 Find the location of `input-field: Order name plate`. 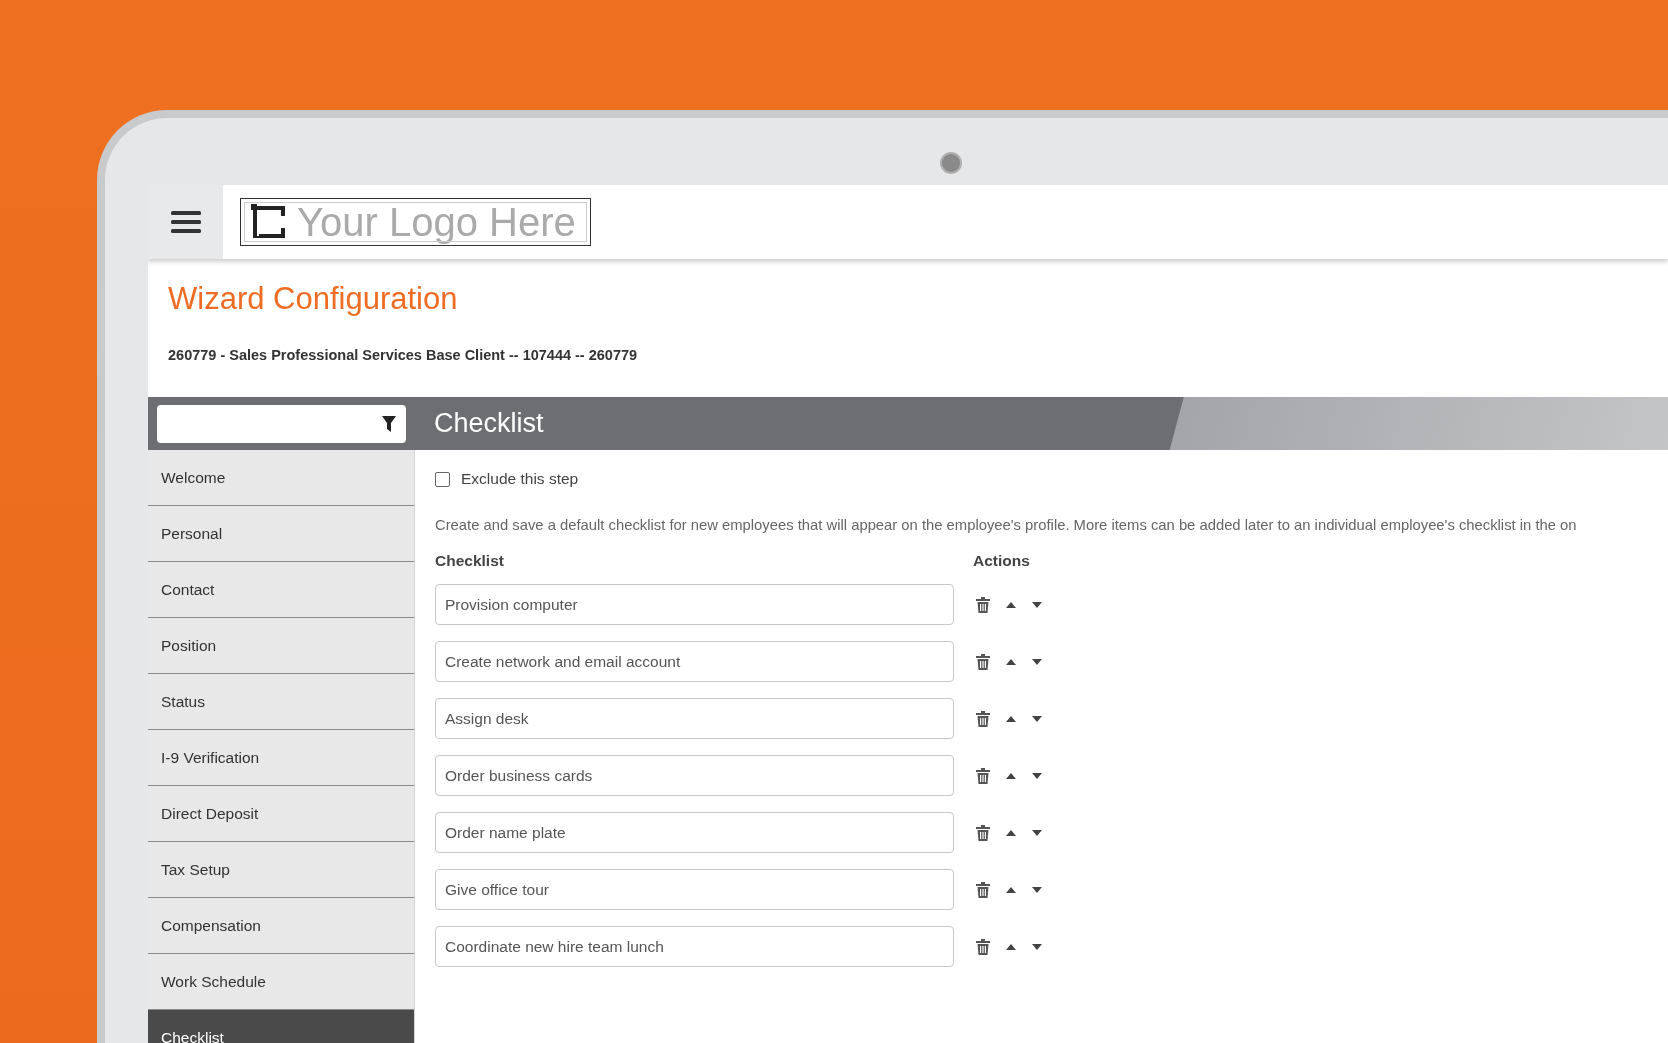

input-field: Order name plate is located at coordinates (694, 832).